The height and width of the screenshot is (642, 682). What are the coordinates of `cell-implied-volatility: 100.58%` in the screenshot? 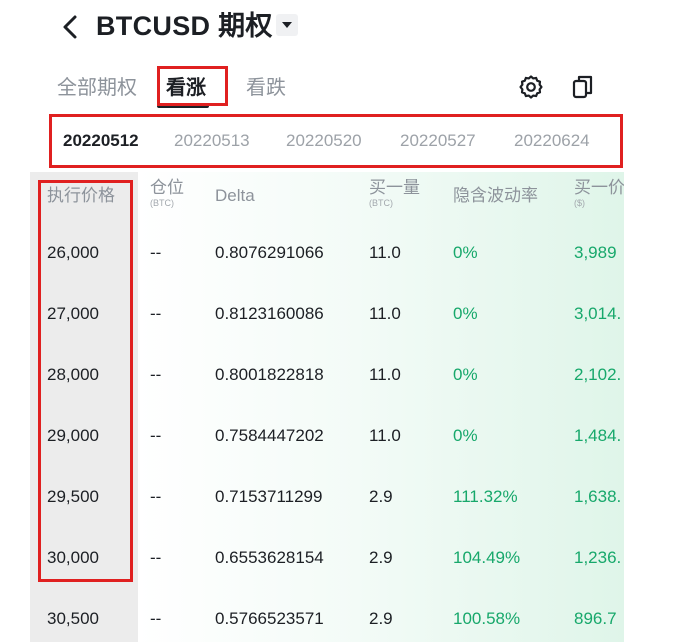 It's located at (487, 618).